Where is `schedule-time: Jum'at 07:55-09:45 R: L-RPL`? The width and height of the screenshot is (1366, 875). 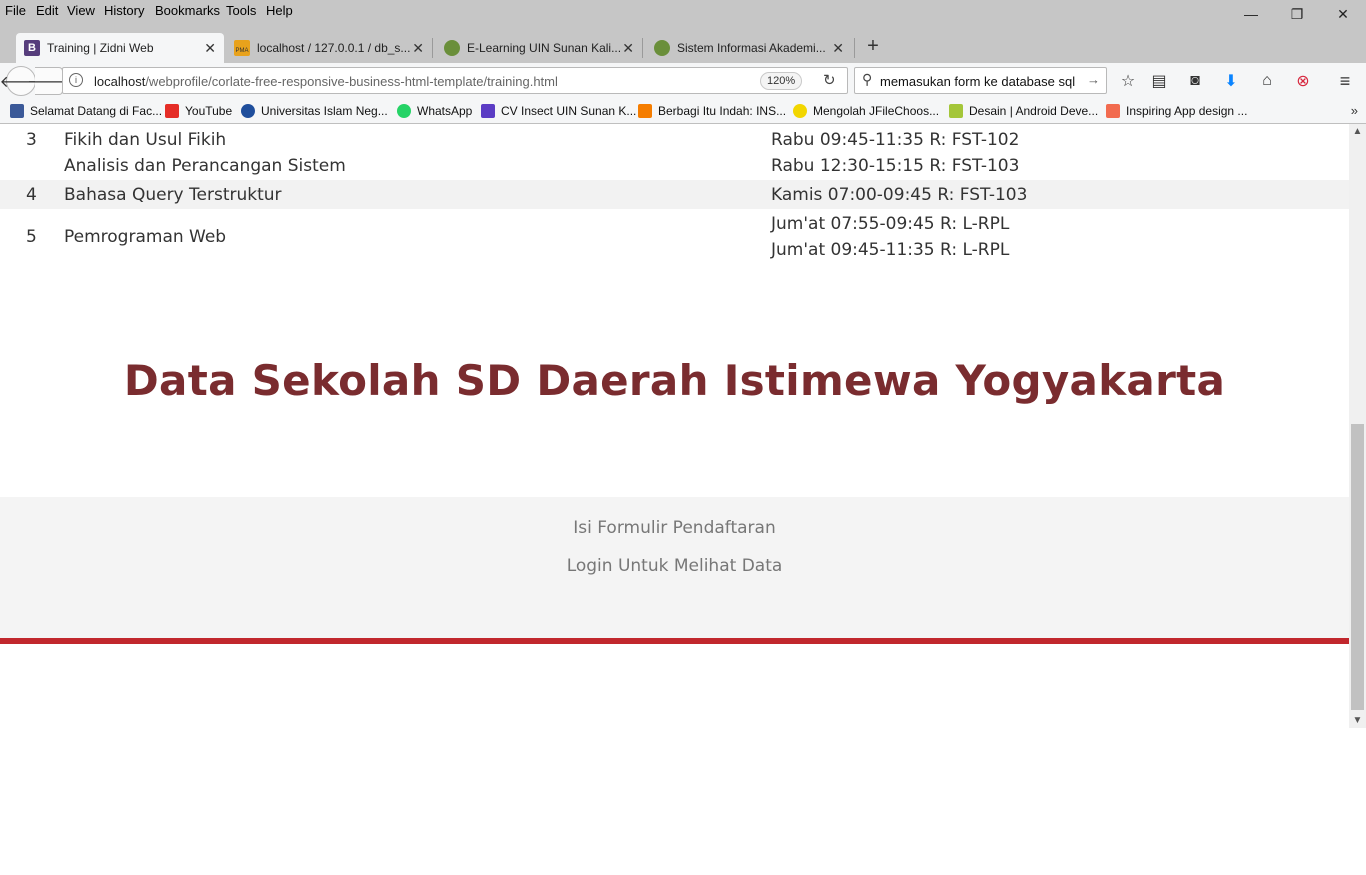 schedule-time: Jum'at 07:55-09:45 R: L-RPL is located at coordinates (890, 224).